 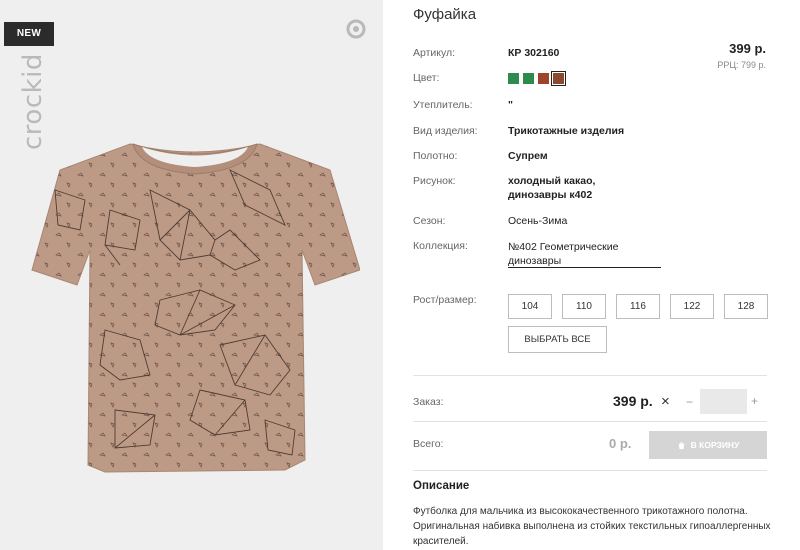 I want to click on size-options: 104 110 116 122 128, so click(x=638, y=306).